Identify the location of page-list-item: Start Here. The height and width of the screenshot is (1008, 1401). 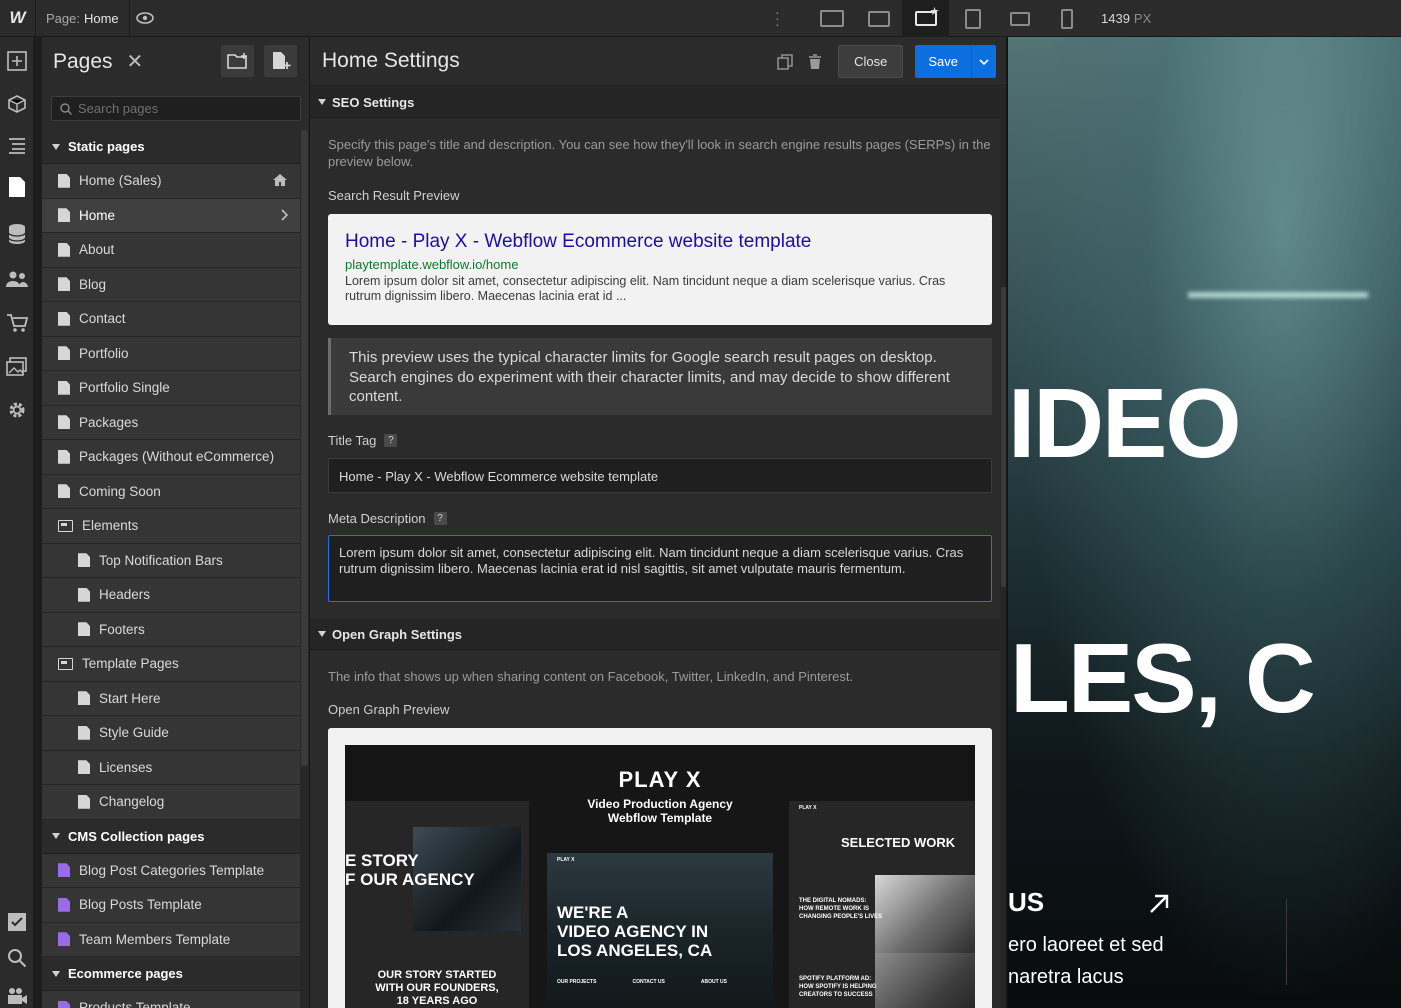
(171, 698).